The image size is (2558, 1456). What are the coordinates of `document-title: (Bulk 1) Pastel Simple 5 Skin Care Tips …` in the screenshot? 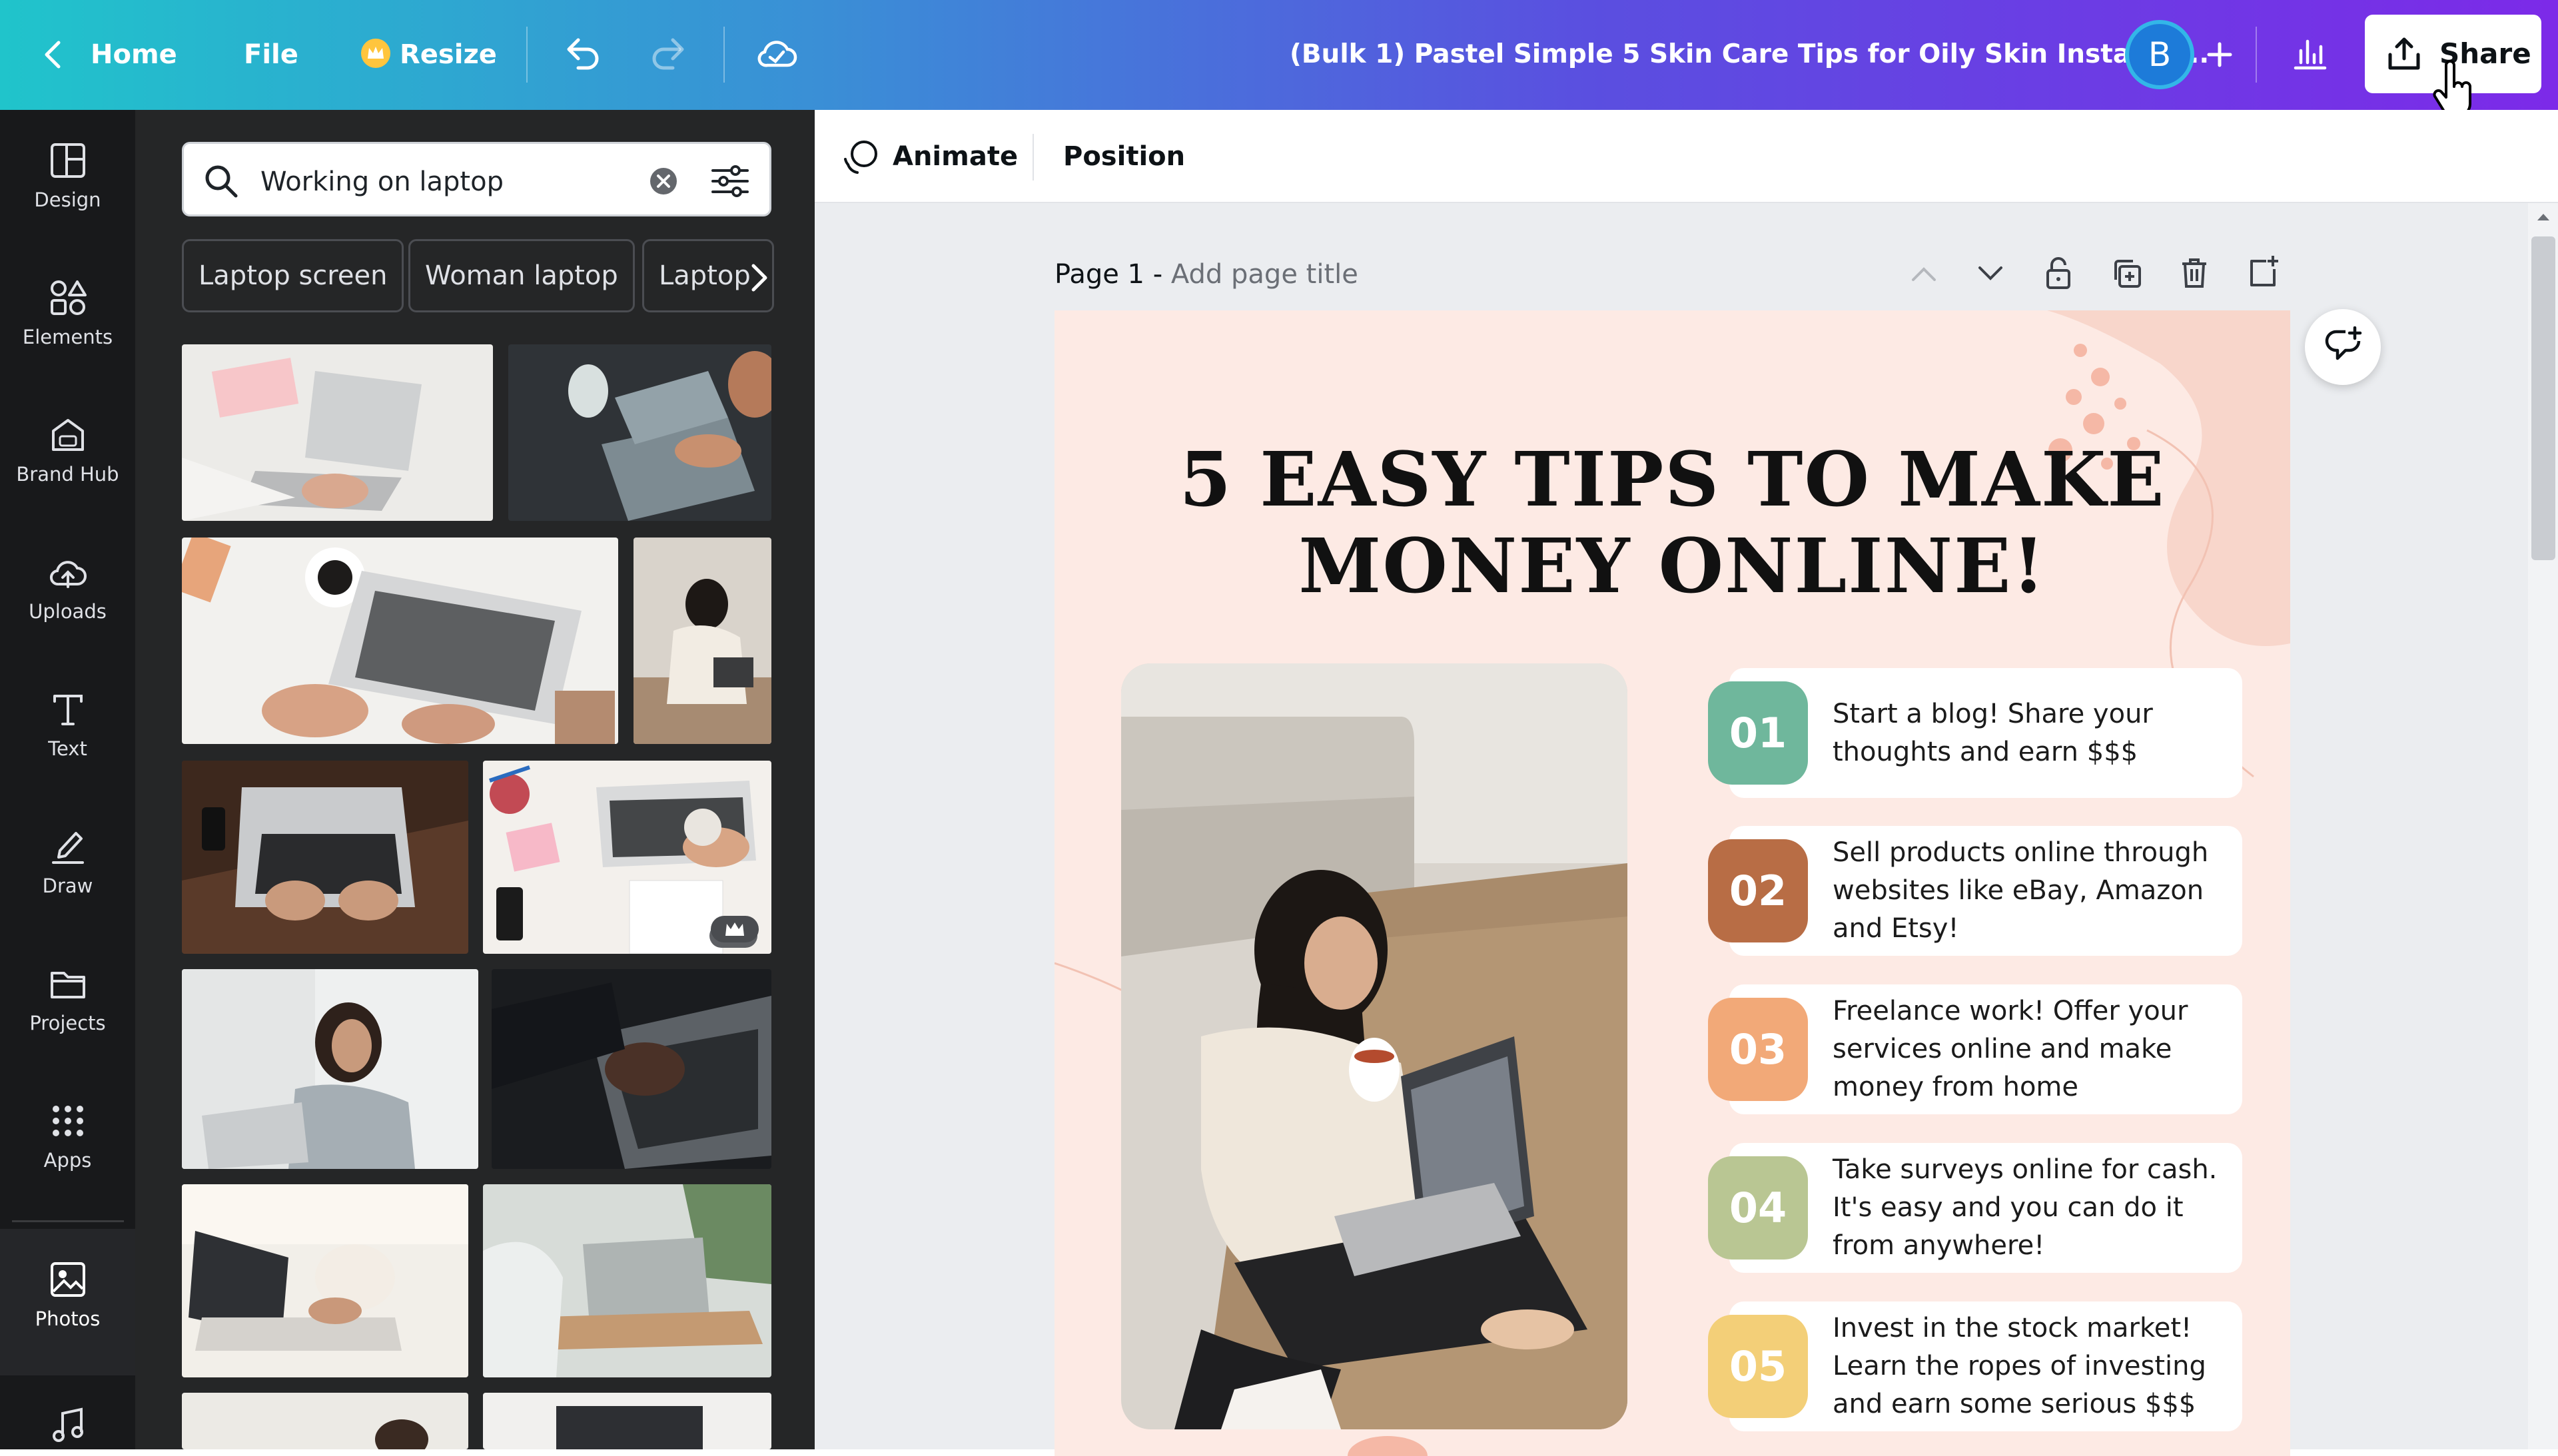 It's located at (1749, 54).